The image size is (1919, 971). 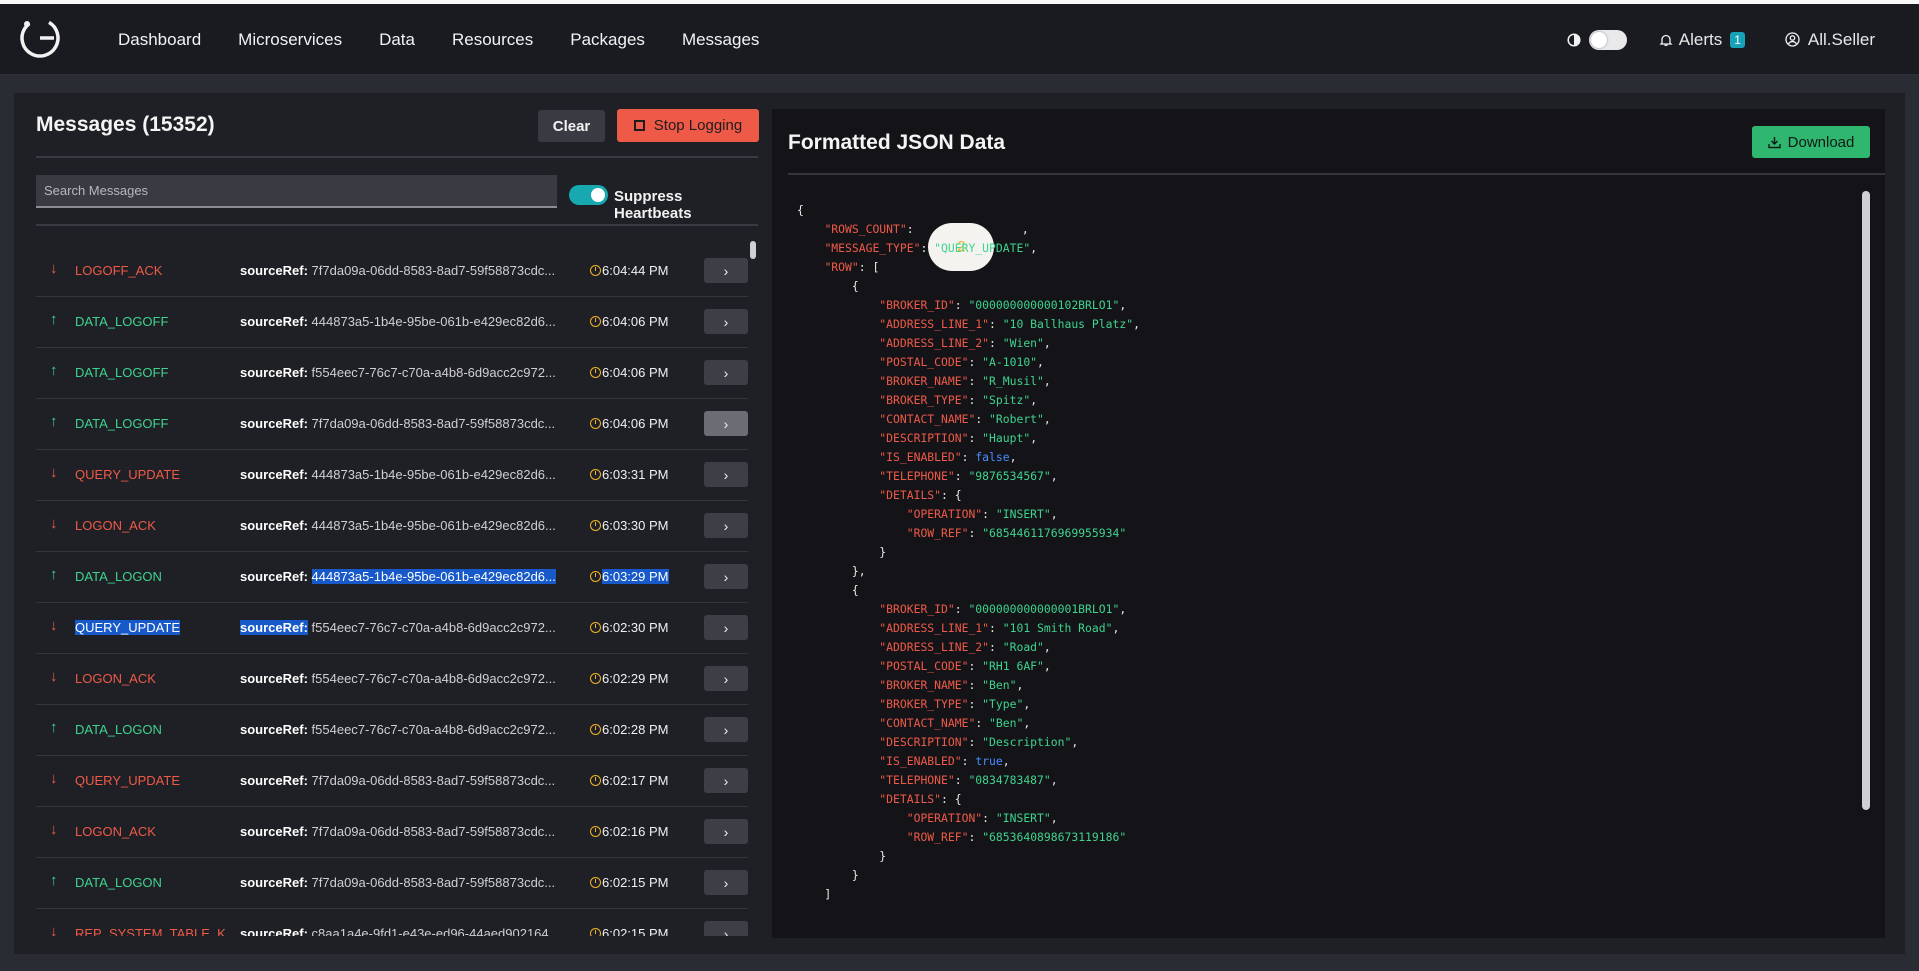 I want to click on download-button: Download, so click(x=1811, y=142).